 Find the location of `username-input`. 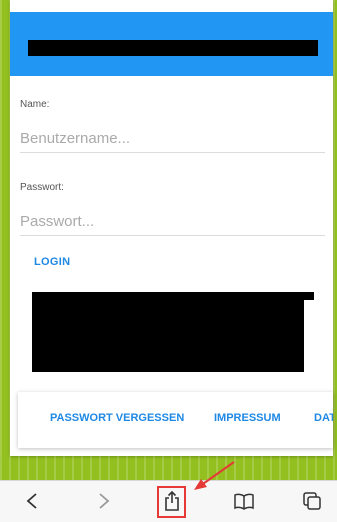

username-input is located at coordinates (172, 138).